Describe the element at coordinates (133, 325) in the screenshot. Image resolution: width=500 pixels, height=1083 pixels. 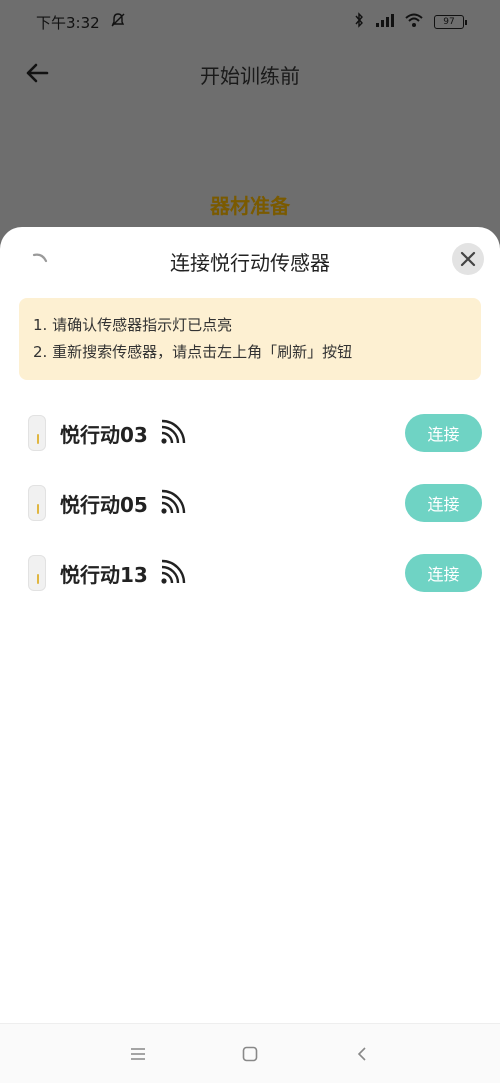
I see `notice-line-1: 1. 请确认传感器指示灯已点亮` at that location.